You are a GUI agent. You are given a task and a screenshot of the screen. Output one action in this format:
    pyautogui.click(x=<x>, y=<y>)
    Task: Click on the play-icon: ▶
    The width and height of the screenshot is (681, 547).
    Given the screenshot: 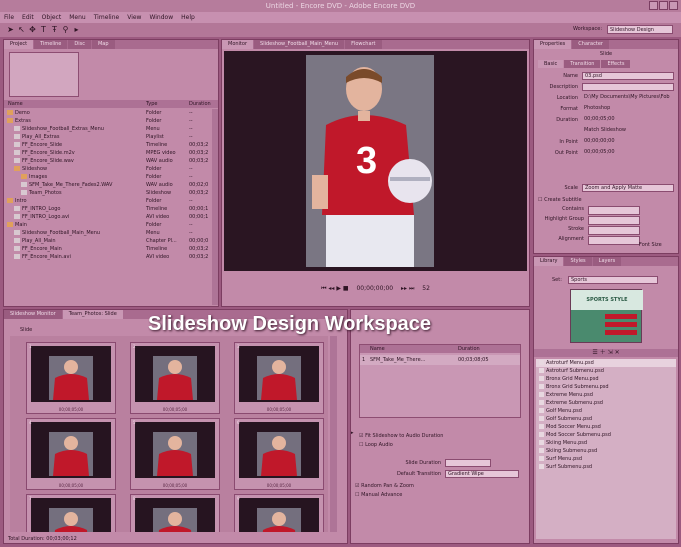 What is the action you would take?
    pyautogui.click(x=338, y=289)
    